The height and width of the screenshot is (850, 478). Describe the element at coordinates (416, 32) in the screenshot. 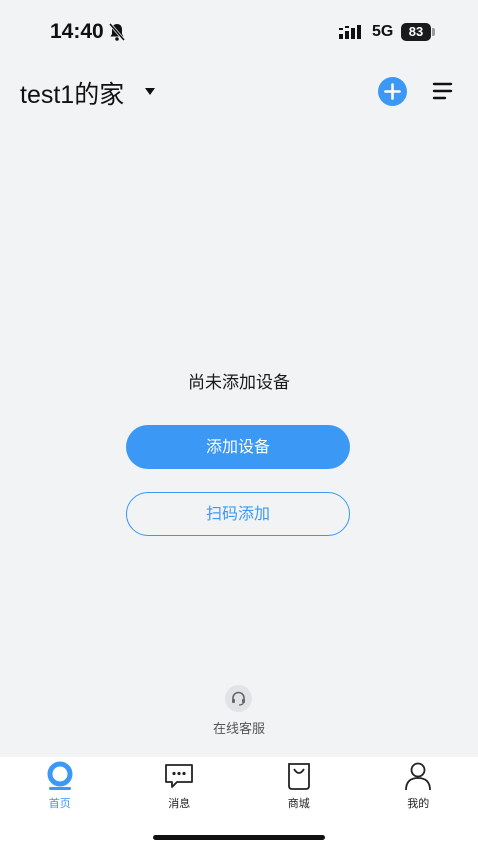

I see `battery-indicator: 83` at that location.